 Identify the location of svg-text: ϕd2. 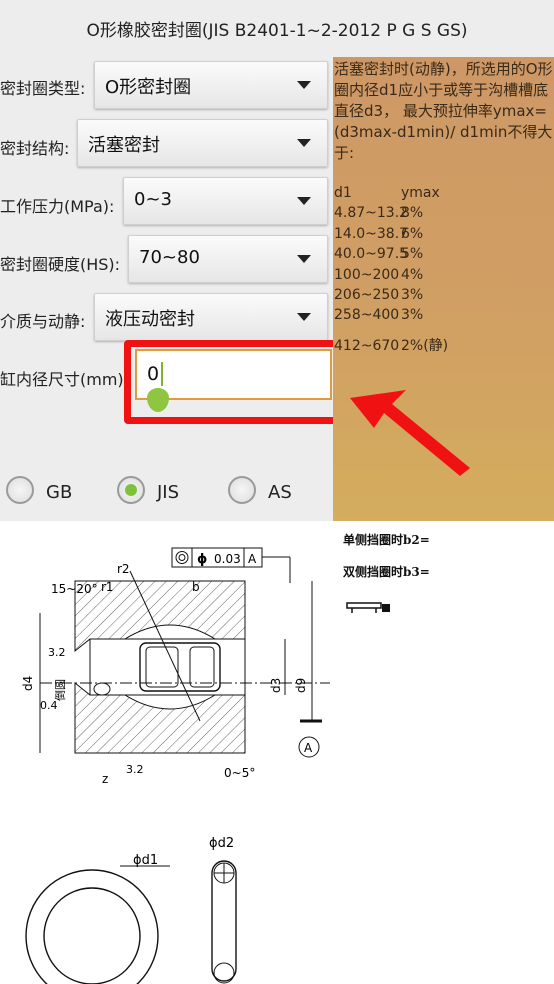
(221, 843).